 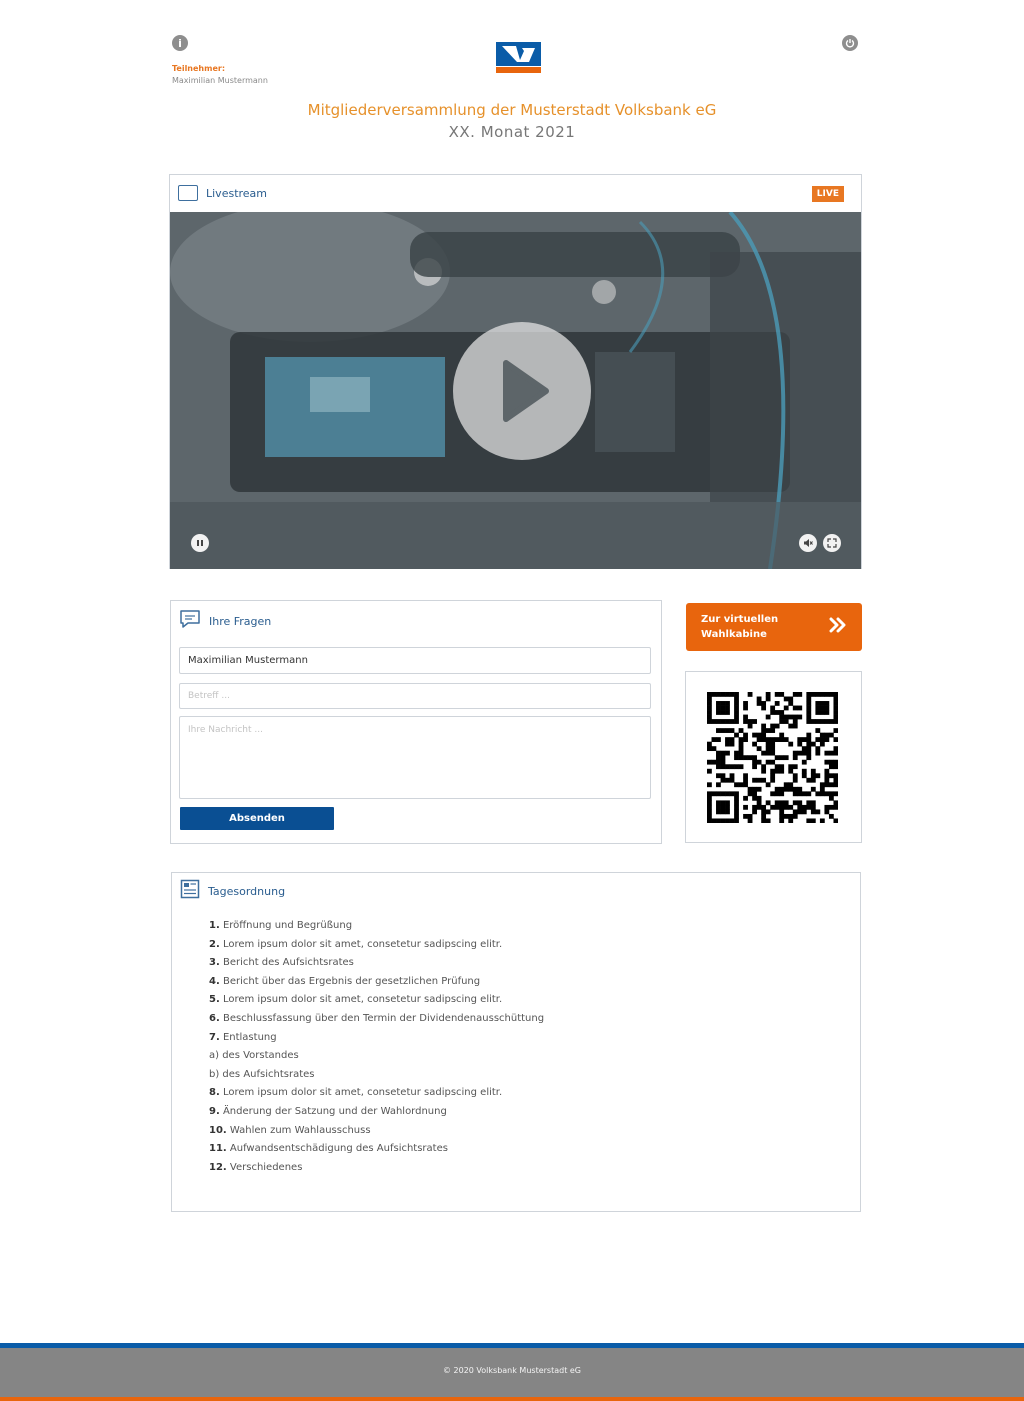 I want to click on agenda-subitem: b) des Aufsichtsrates, so click(x=262, y=1074).